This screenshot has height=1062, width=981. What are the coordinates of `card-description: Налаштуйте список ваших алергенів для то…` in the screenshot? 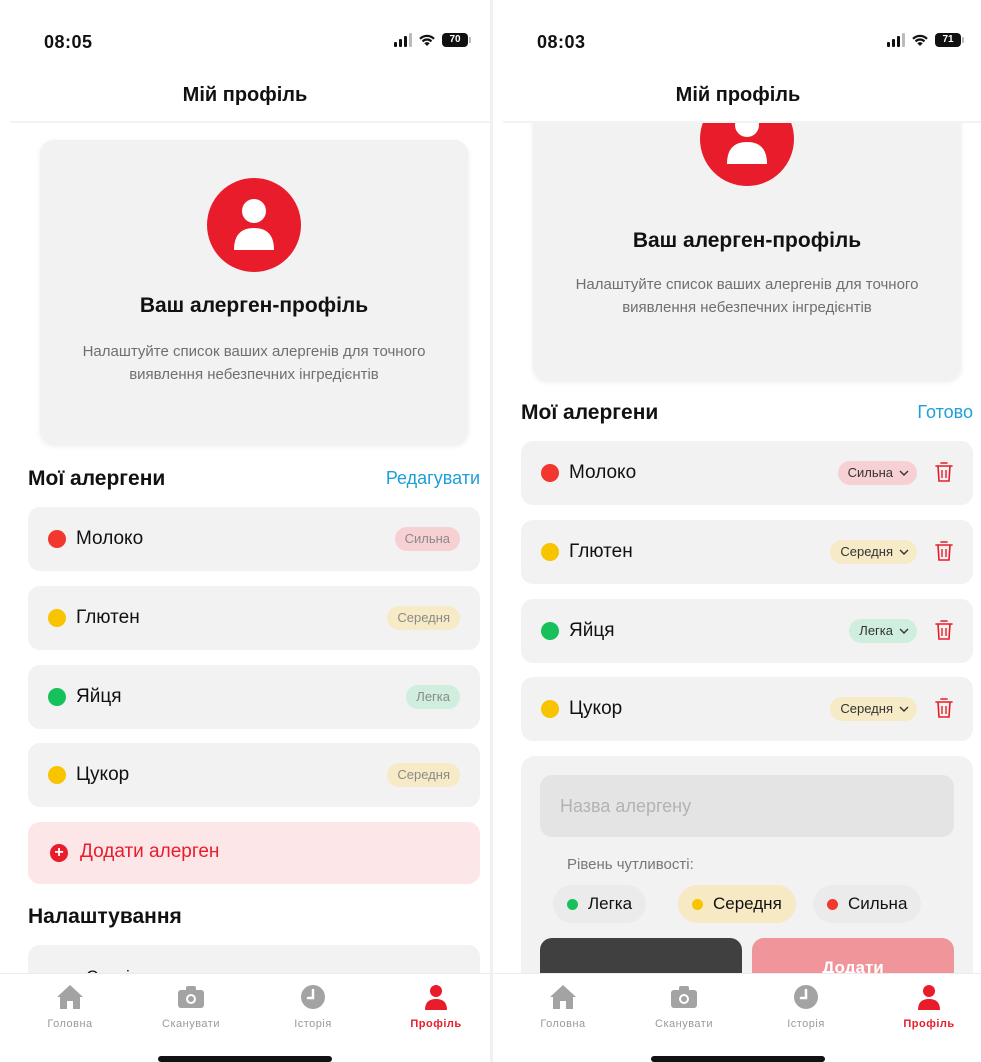 It's located at (747, 296).